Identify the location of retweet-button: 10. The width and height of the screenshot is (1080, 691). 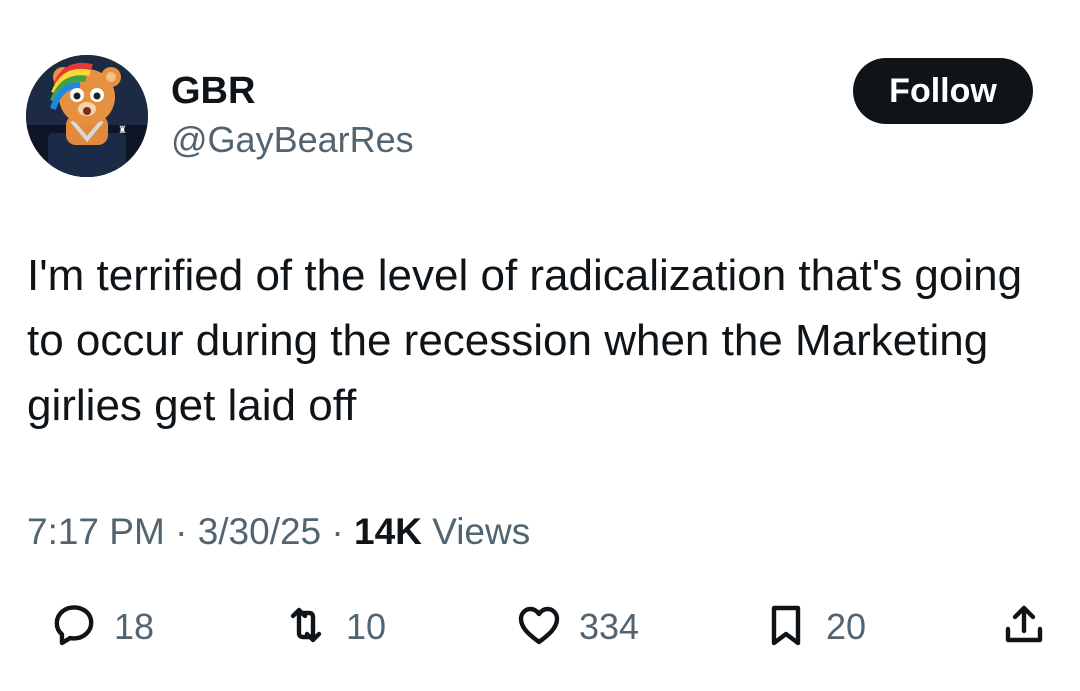
(334, 627).